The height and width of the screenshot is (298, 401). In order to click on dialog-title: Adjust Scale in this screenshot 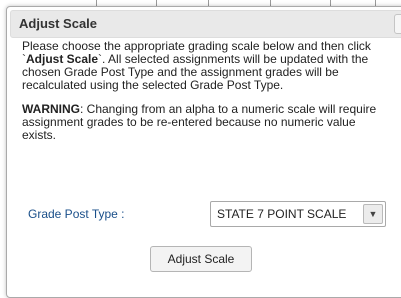, I will do `click(58, 23)`.